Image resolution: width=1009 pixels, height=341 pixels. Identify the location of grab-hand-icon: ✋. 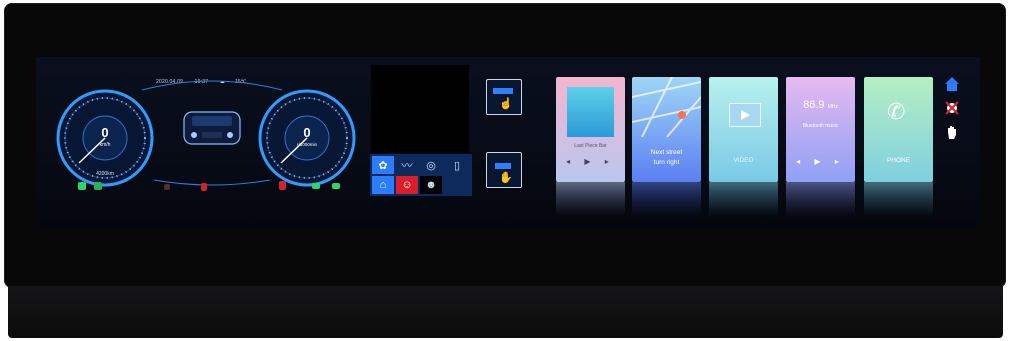
(506, 178).